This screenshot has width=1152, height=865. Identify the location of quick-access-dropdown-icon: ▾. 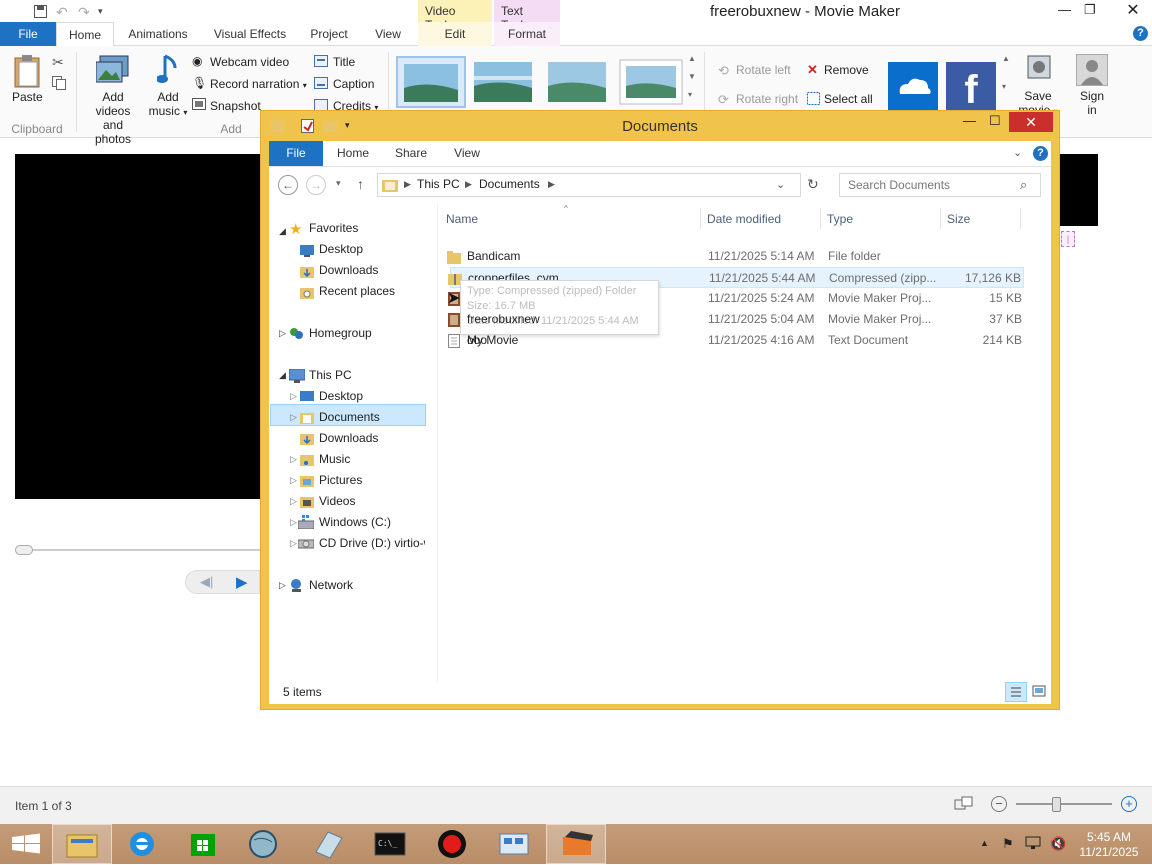
(100, 11).